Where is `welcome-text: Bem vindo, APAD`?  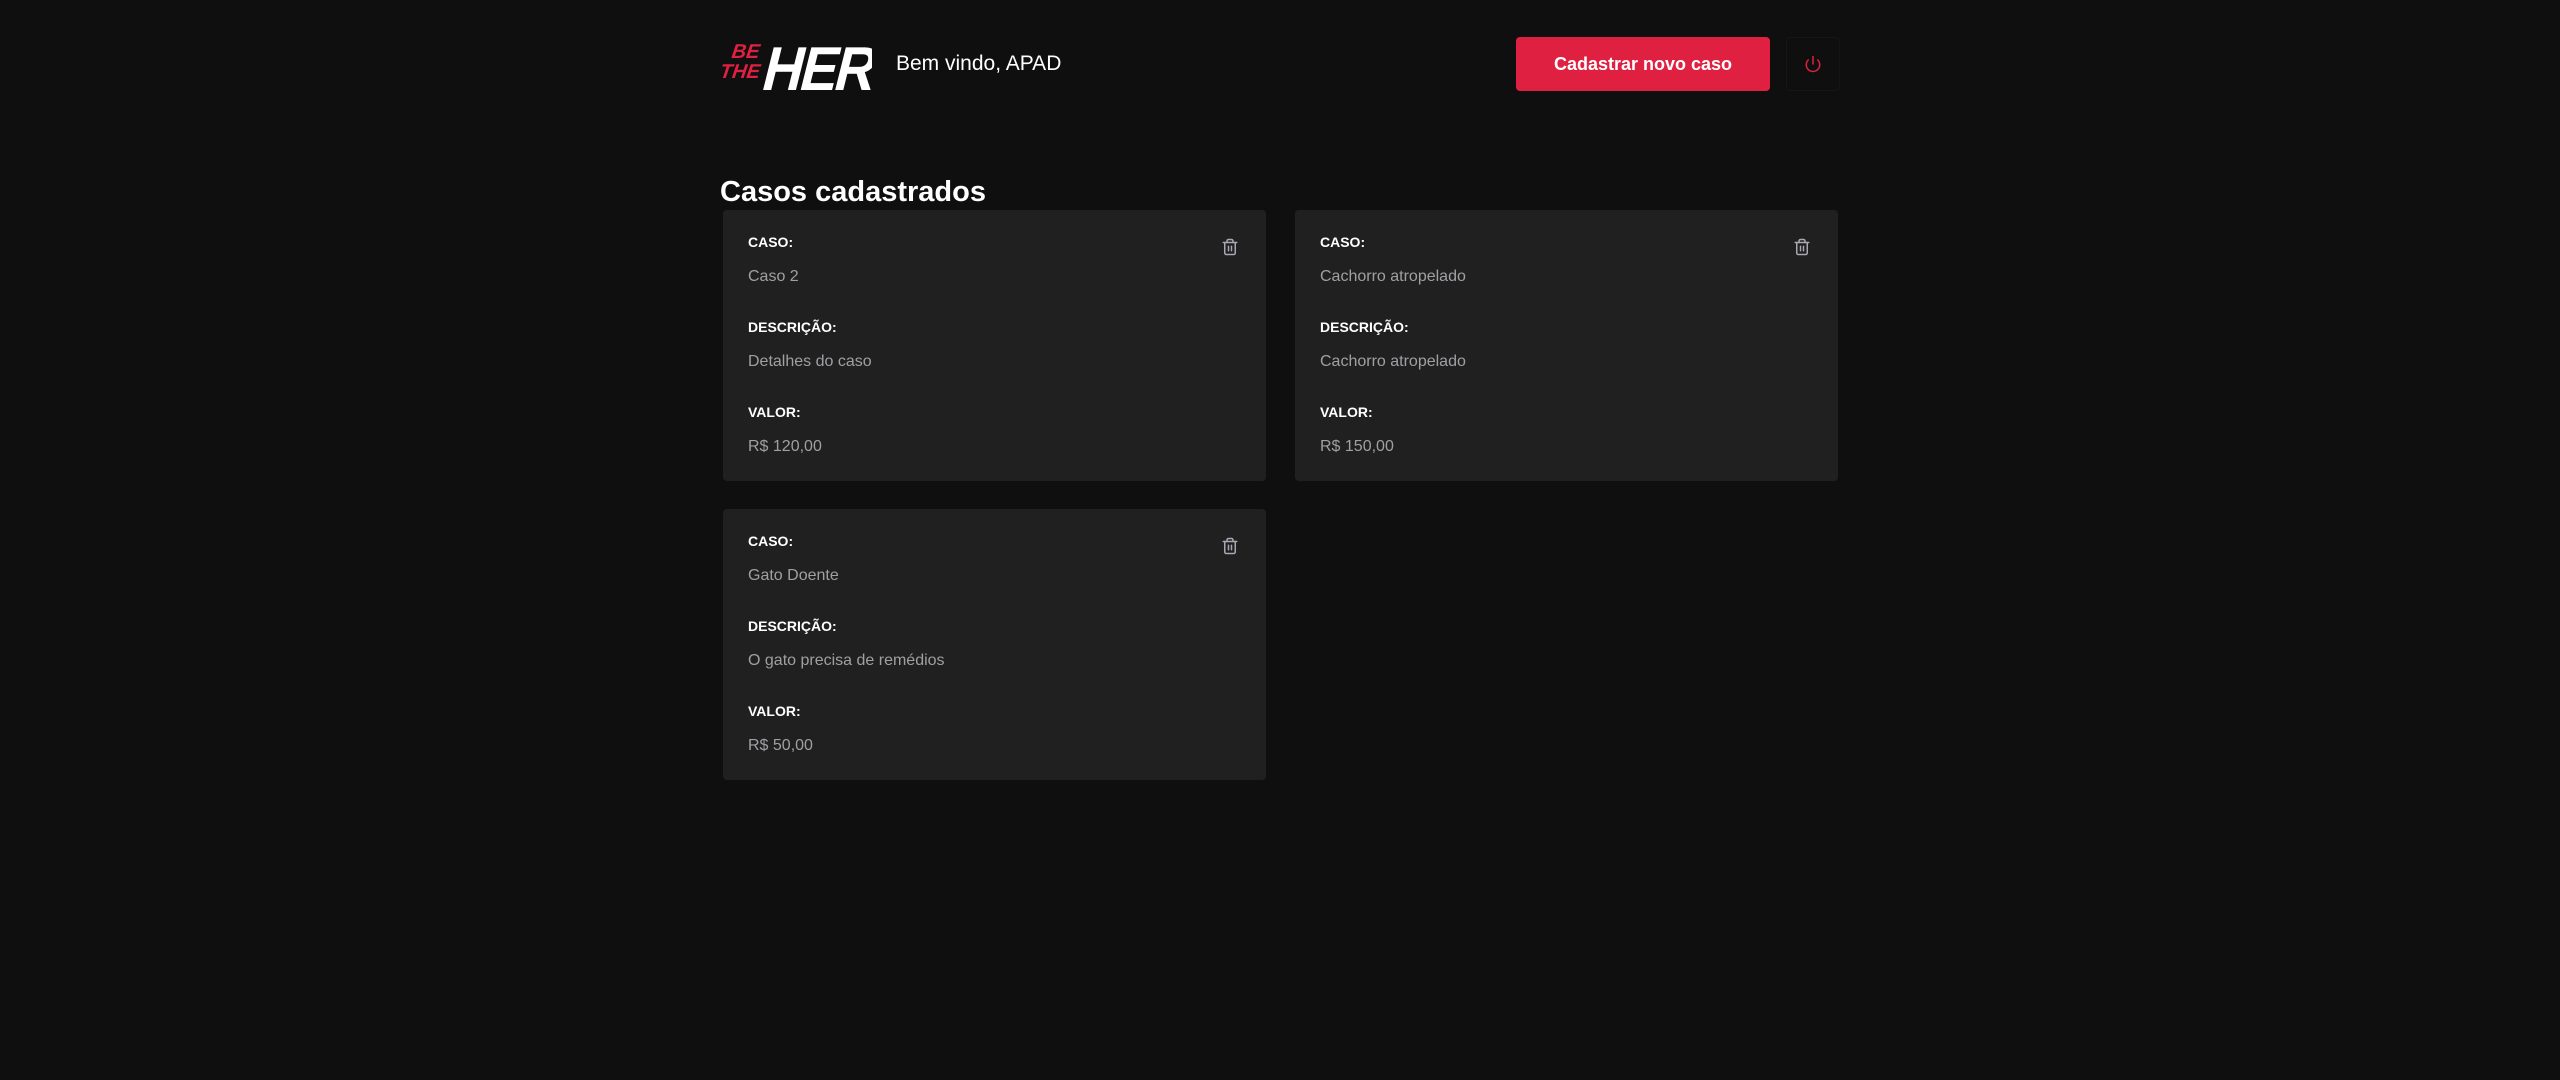
welcome-text: Bem vindo, APAD is located at coordinates (979, 63).